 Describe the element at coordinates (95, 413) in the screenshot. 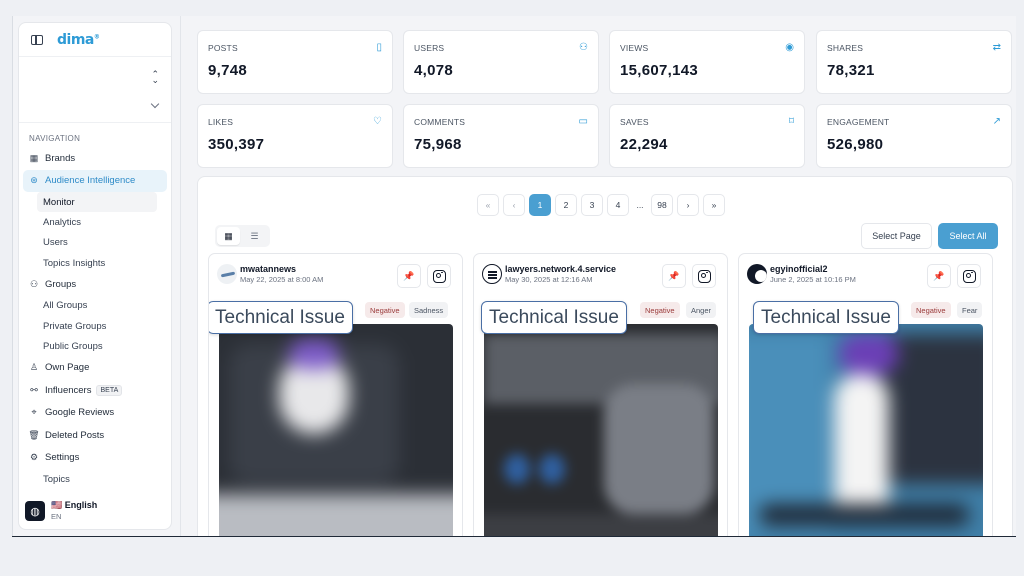

I see `sidebar-item-google-reviews: ⌖ Google Reviews` at that location.